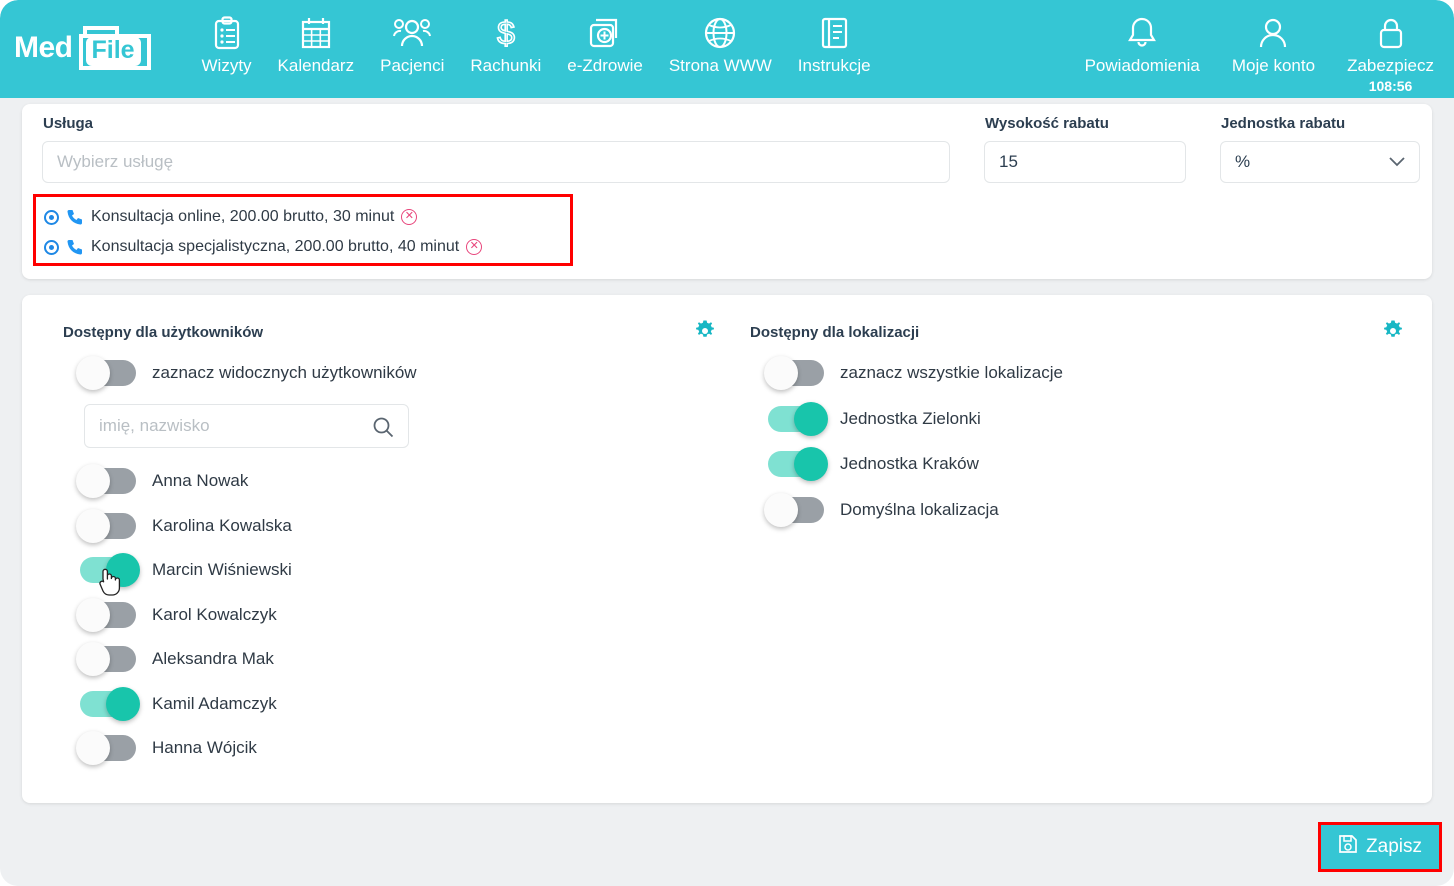  What do you see at coordinates (720, 33) in the screenshot?
I see `globe-icon` at bounding box center [720, 33].